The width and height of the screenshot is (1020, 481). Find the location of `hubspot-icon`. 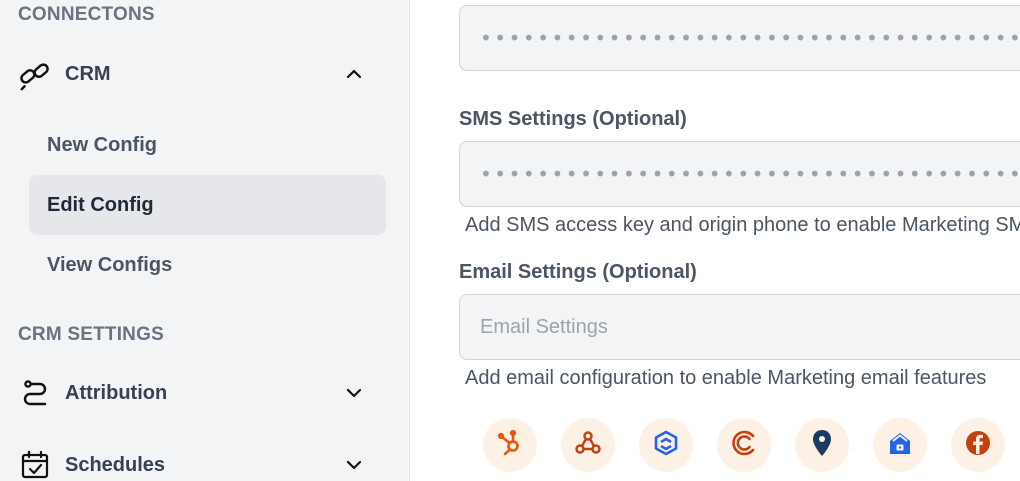

hubspot-icon is located at coordinates (510, 445).